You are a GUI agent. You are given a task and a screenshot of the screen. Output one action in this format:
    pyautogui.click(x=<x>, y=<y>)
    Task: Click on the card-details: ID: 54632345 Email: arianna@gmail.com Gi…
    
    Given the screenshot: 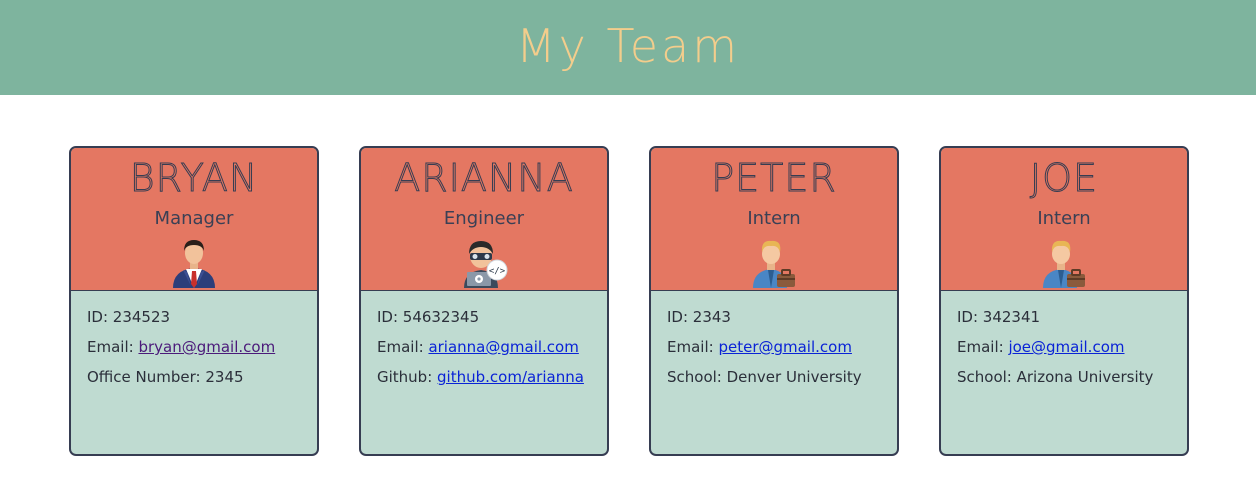 What is the action you would take?
    pyautogui.click(x=484, y=344)
    